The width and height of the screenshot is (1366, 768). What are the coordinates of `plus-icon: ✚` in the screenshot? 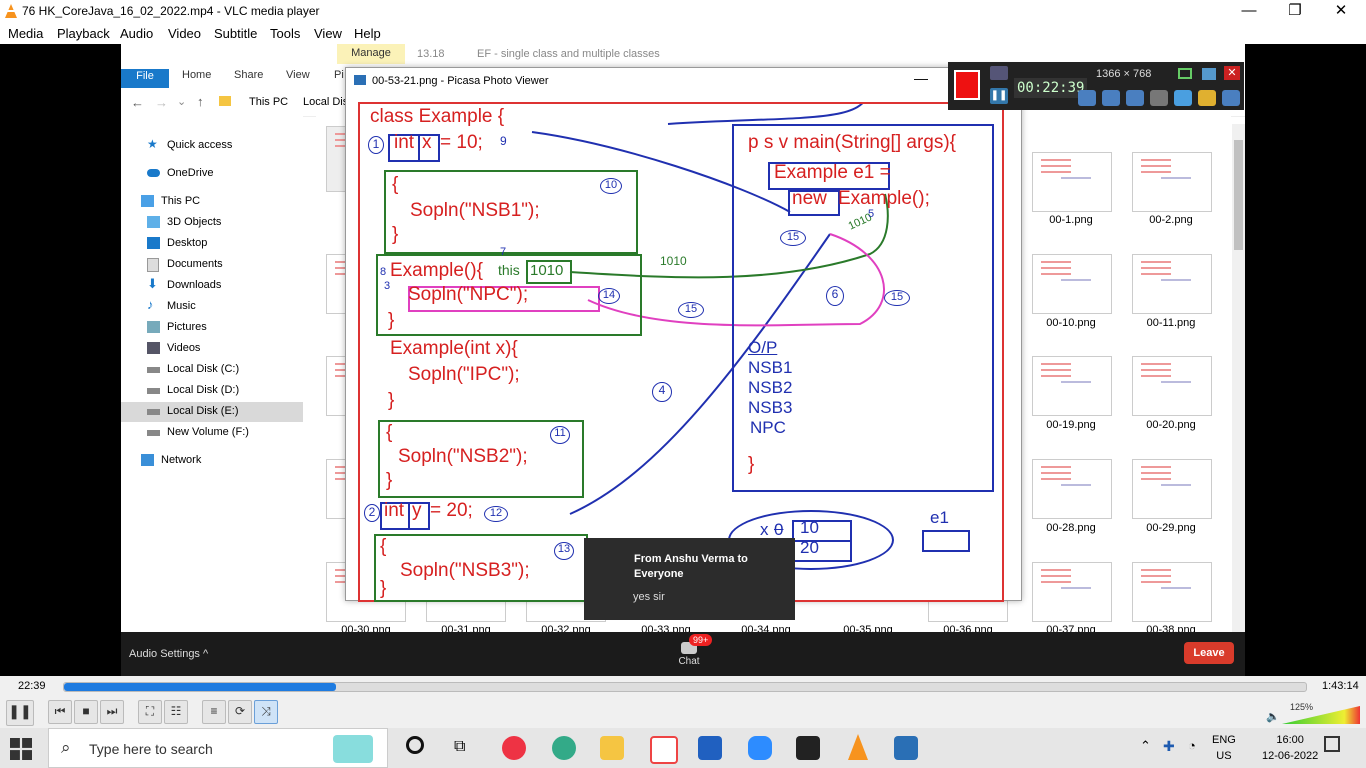 It's located at (1169, 746).